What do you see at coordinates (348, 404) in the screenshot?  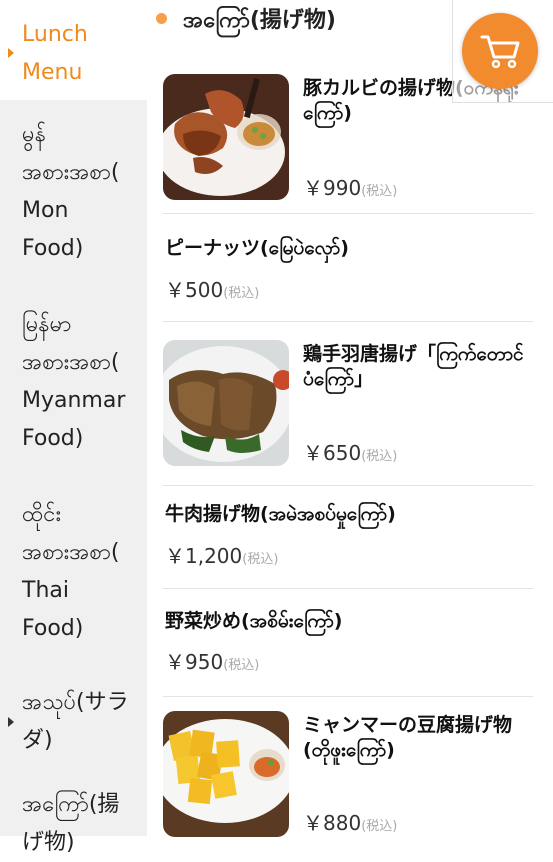 I see `menu-item: 鶏手羽唐揚げ「ကြက်တောင်ပံကြော်」 ￥650(税込)` at bounding box center [348, 404].